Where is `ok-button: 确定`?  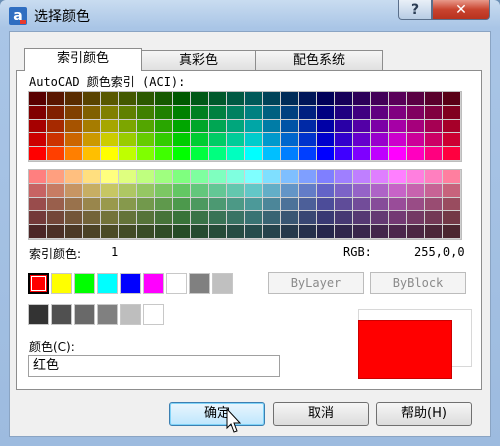 ok-button: 确定 is located at coordinates (217, 414).